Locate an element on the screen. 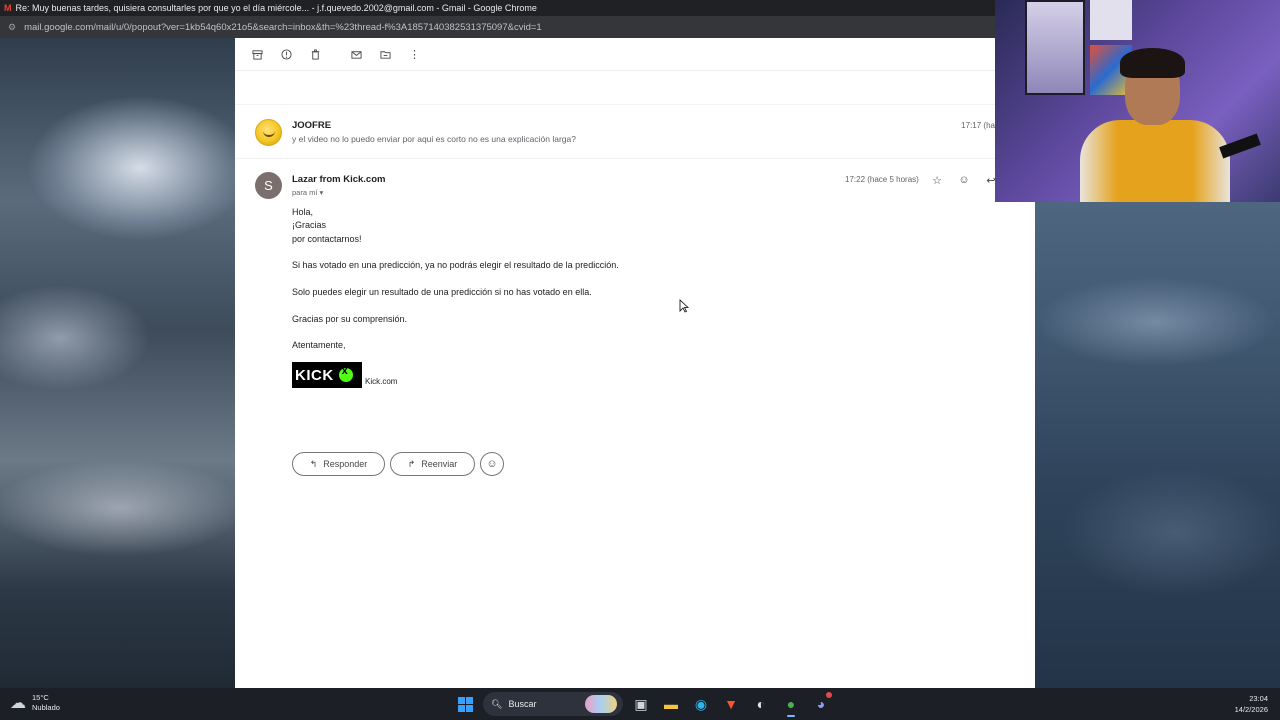  clock-date: 14/2/2026 is located at coordinates (1251, 709).